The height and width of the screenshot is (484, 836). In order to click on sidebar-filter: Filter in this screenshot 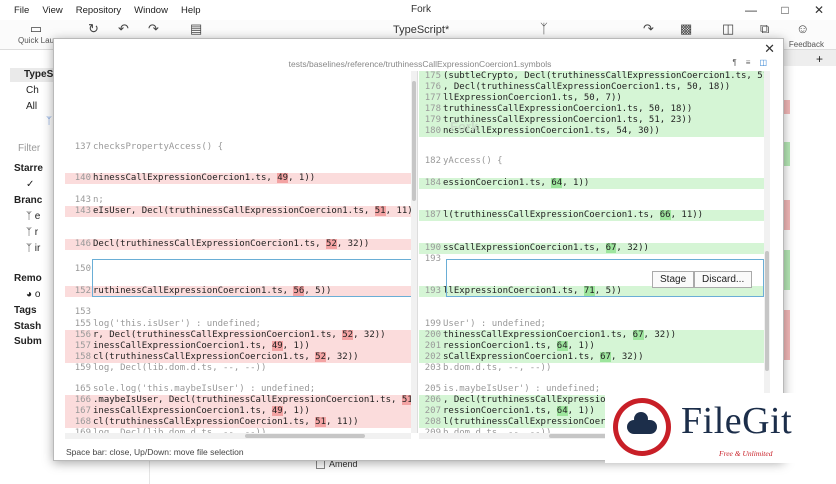, I will do `click(29, 148)`.